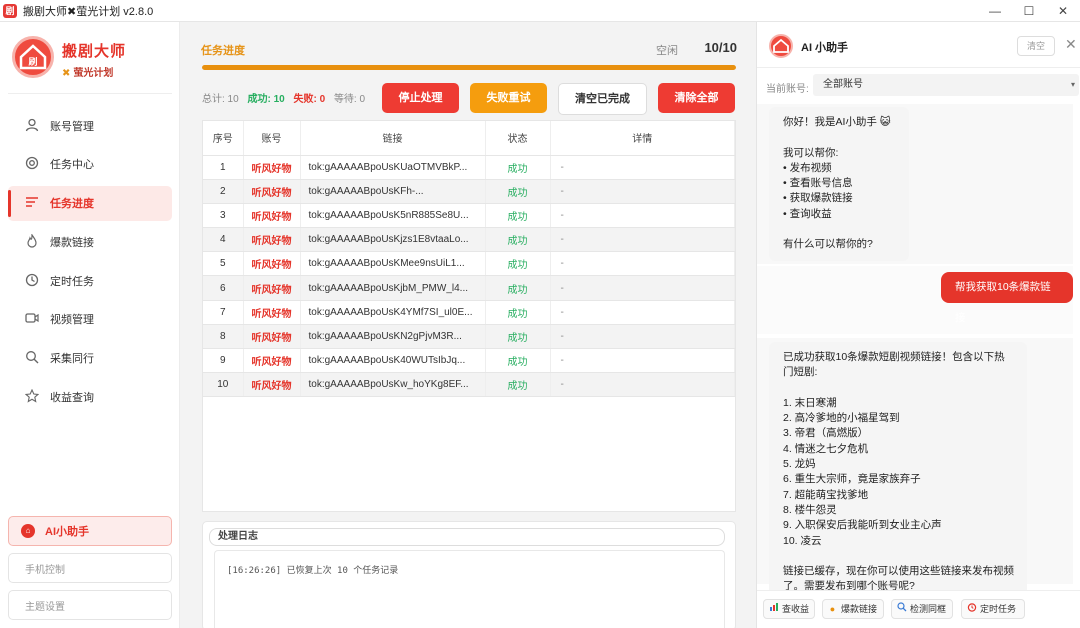 This screenshot has width=1080, height=628. Describe the element at coordinates (922, 609) in the screenshot. I see `quick-detect-same-frame-button: 检测同框` at that location.